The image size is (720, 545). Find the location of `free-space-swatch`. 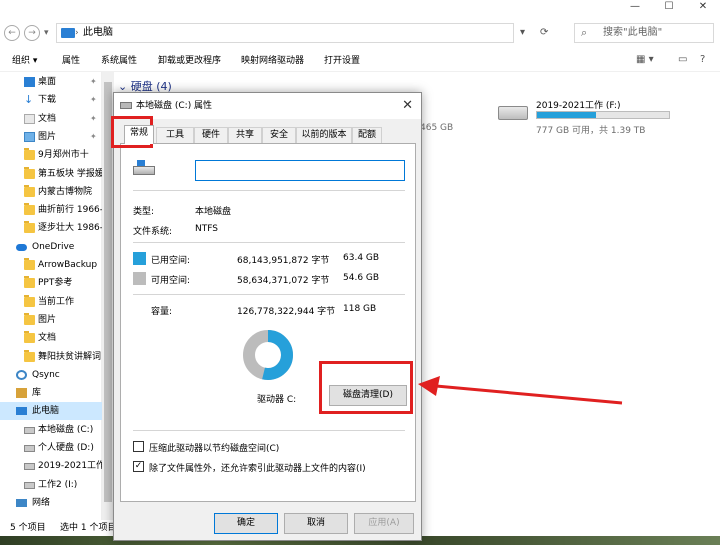

free-space-swatch is located at coordinates (139, 278).